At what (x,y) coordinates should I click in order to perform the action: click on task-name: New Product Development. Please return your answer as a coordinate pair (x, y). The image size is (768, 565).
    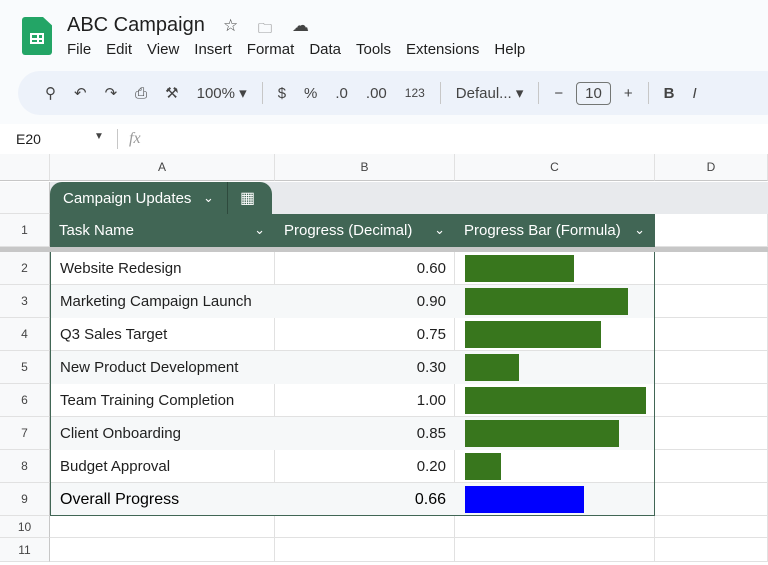
    Looking at the image, I should click on (149, 367).